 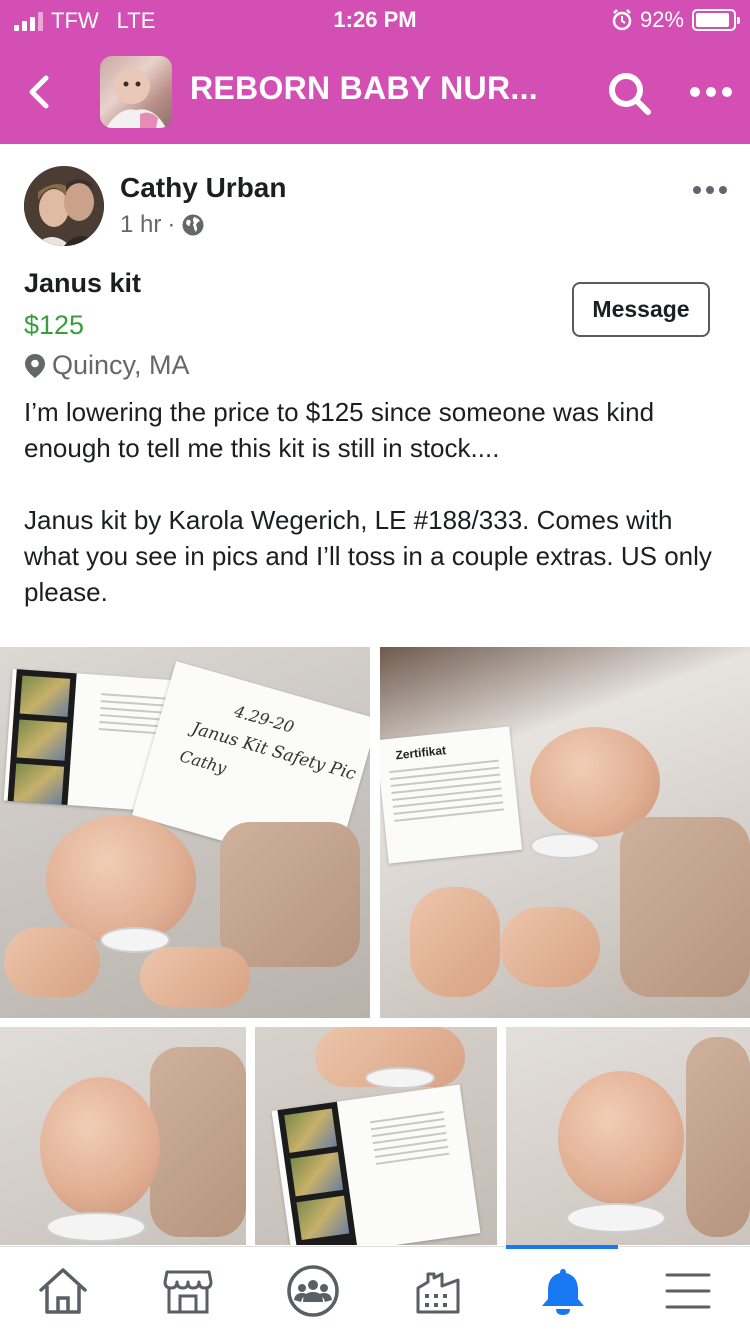 I want to click on nav-home, so click(x=62, y=1290).